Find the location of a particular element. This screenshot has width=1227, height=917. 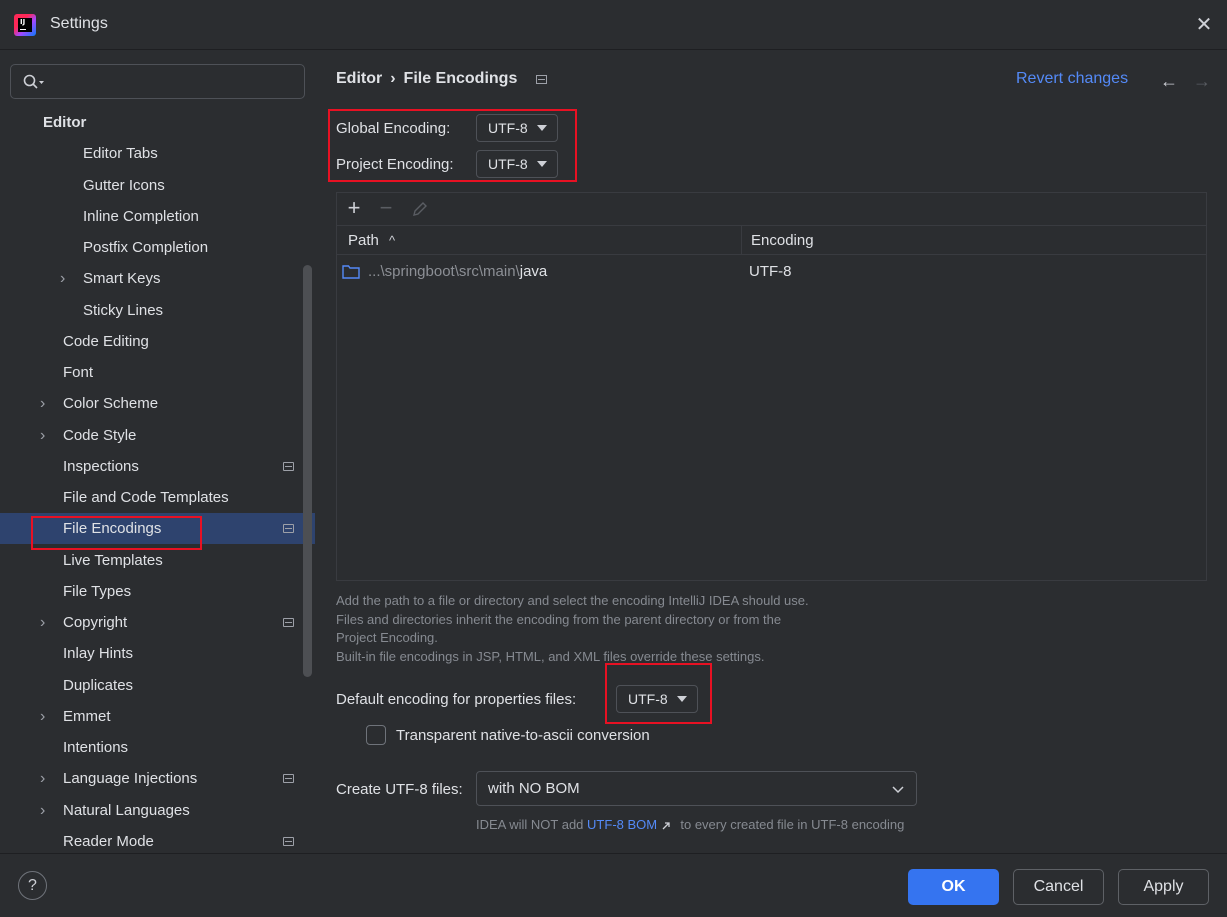

intellij-logo-icon: IJ is located at coordinates (25, 25).